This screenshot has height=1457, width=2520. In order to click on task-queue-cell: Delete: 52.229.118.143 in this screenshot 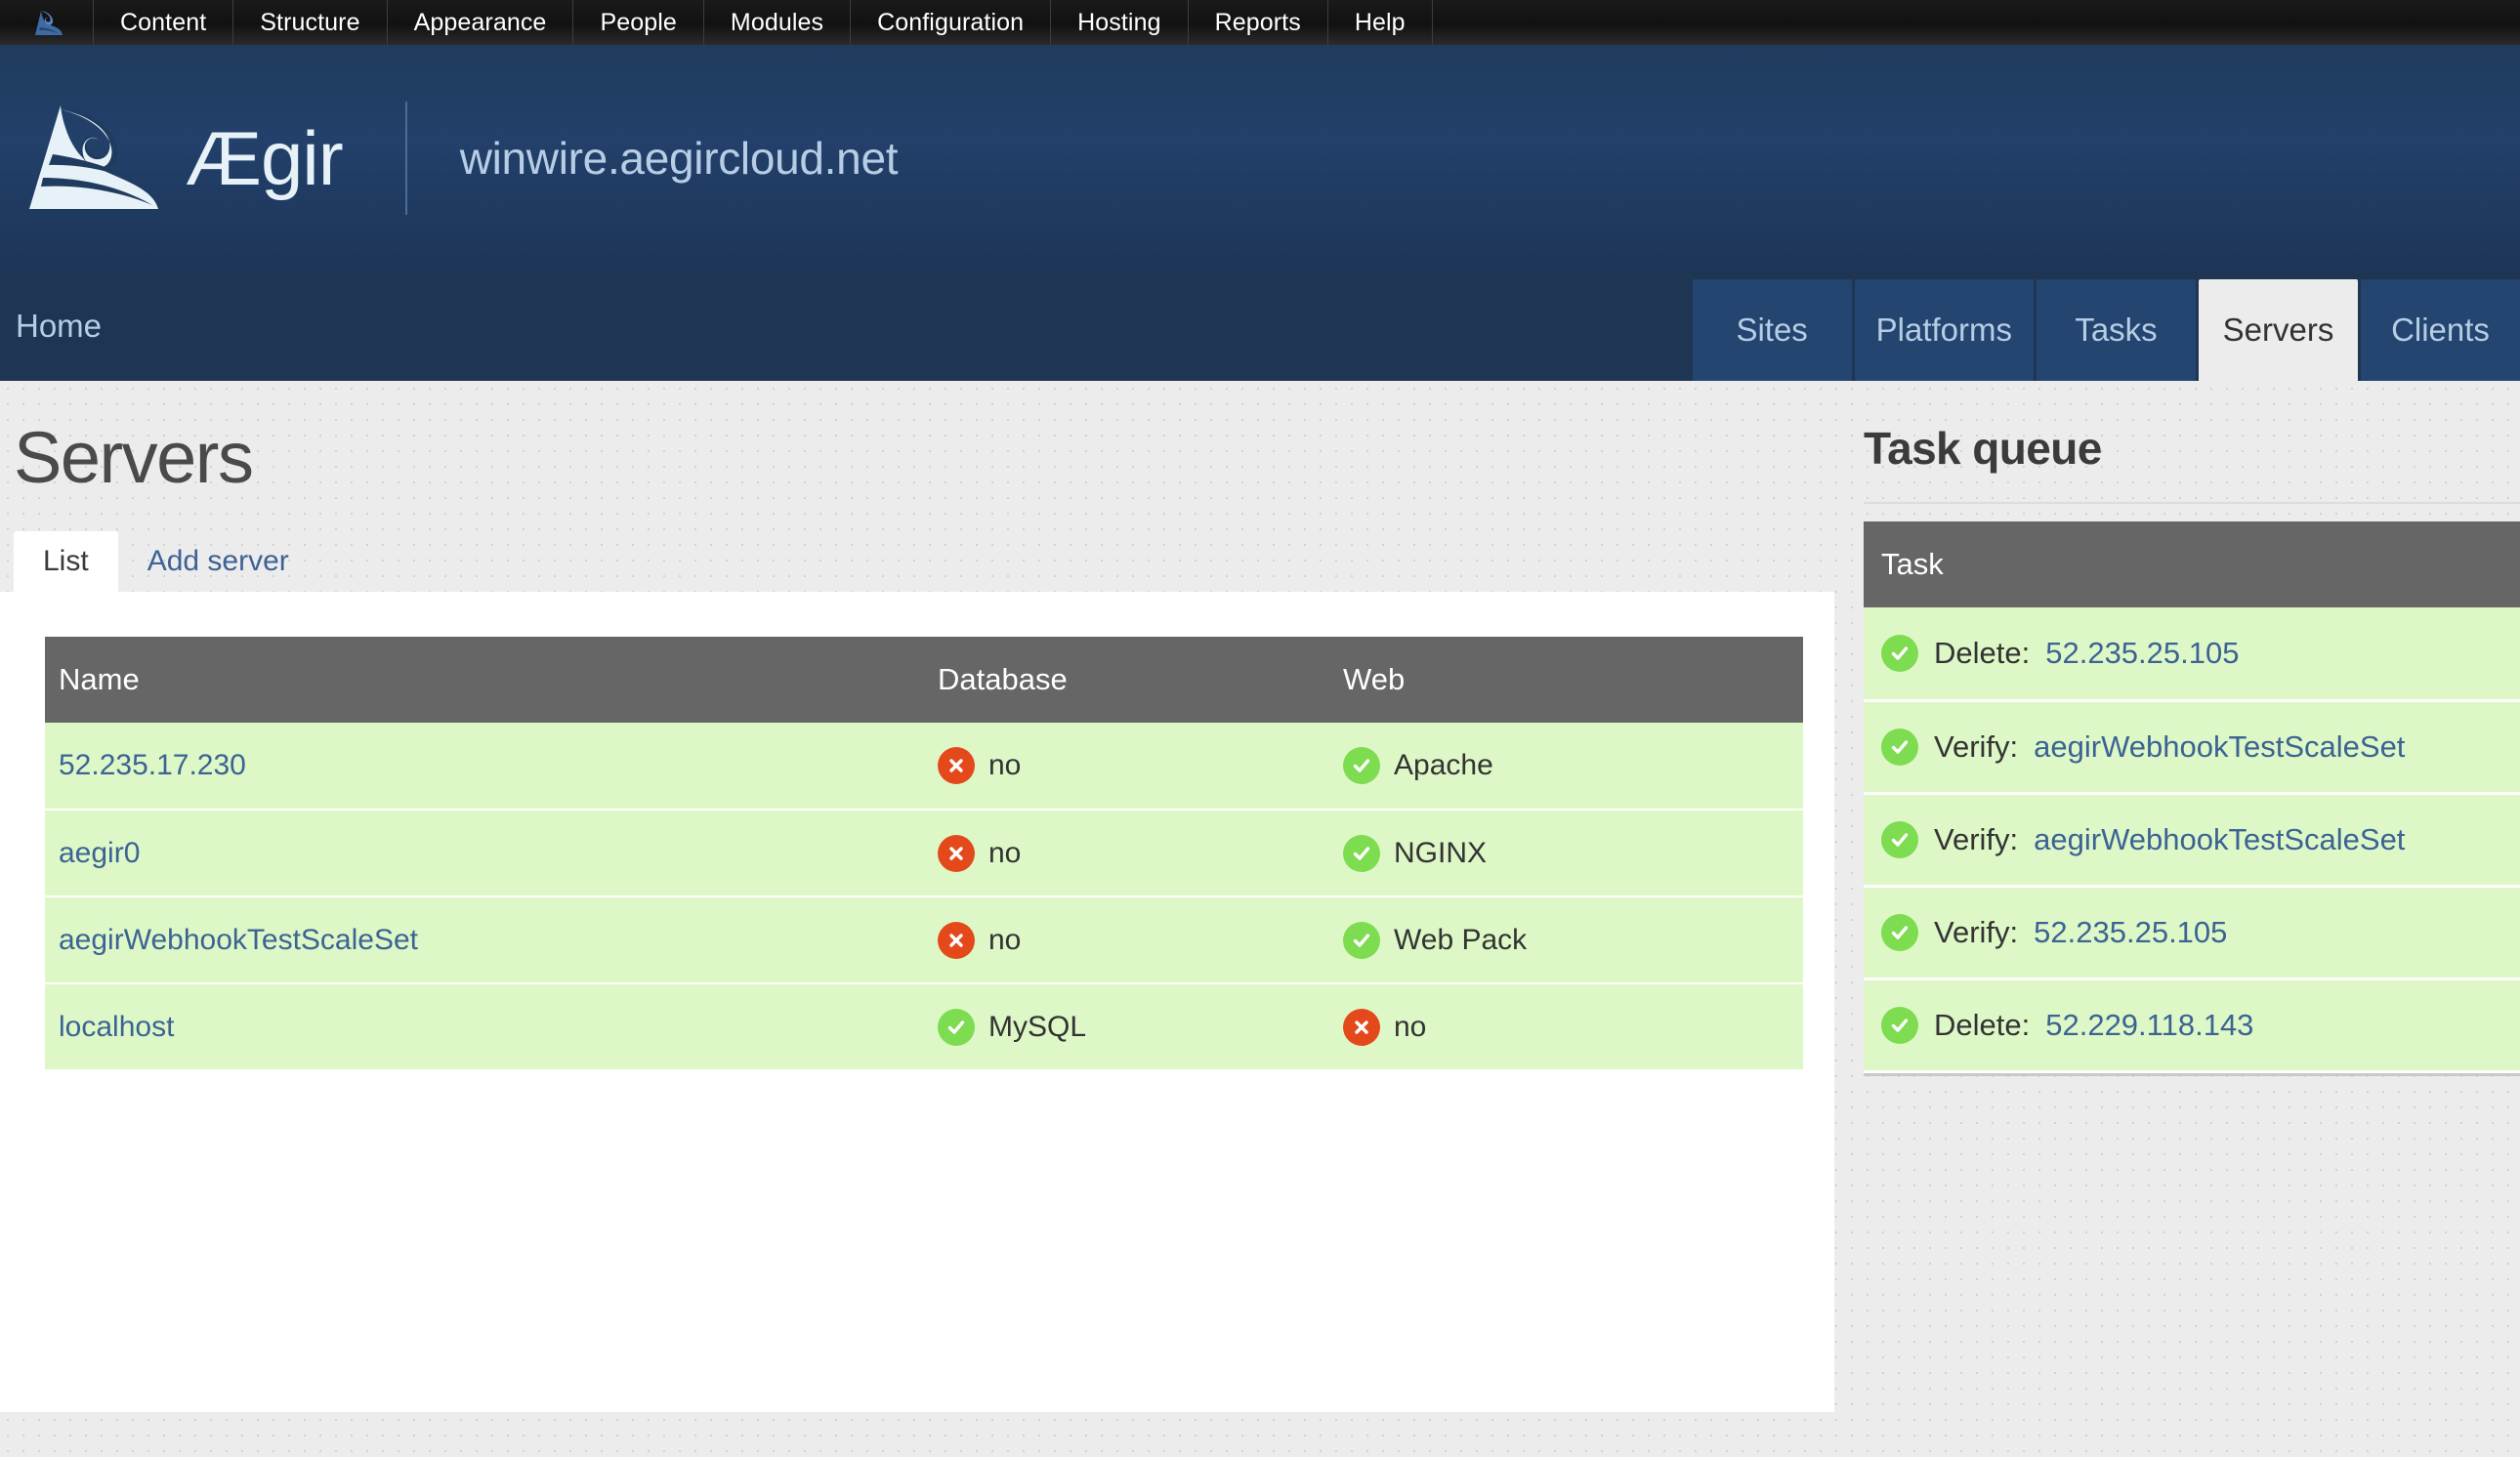, I will do `click(2192, 1025)`.